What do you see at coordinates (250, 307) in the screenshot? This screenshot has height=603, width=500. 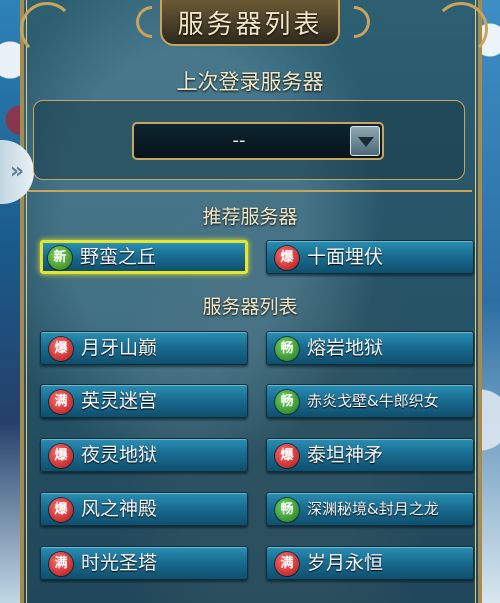 I see `server-list-heading: 服务器列表` at bounding box center [250, 307].